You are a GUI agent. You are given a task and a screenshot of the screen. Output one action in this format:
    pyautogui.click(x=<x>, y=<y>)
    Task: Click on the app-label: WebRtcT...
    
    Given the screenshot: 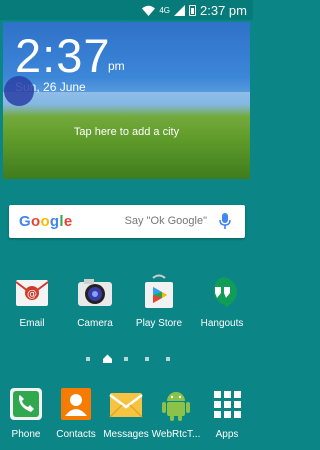 What is the action you would take?
    pyautogui.click(x=176, y=434)
    